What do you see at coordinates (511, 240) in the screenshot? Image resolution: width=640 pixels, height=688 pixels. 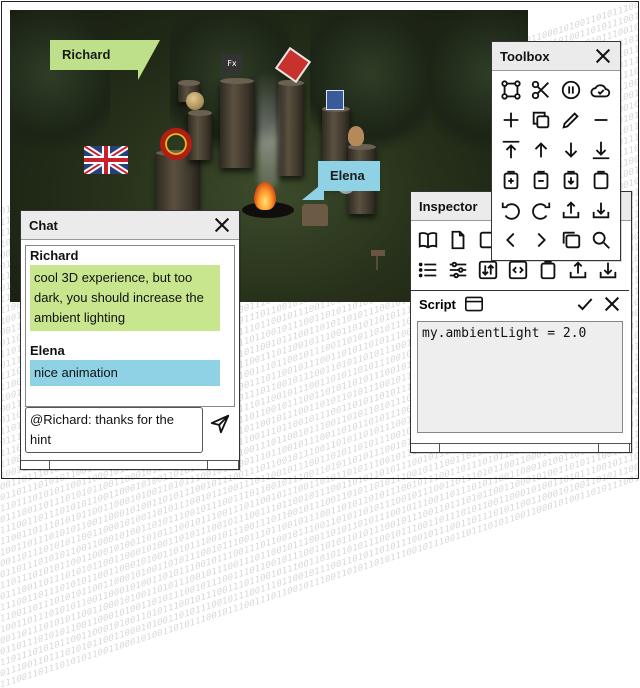 I see `chevron-left-icon` at bounding box center [511, 240].